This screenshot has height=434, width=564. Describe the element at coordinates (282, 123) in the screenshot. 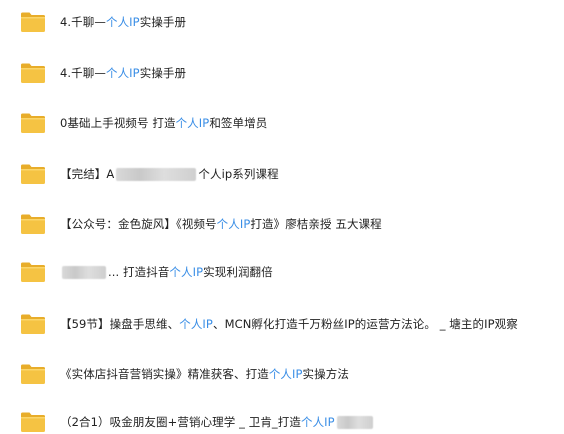

I see `folder-row: 0基础上手视频号 打造个人IP和签单增员` at that location.